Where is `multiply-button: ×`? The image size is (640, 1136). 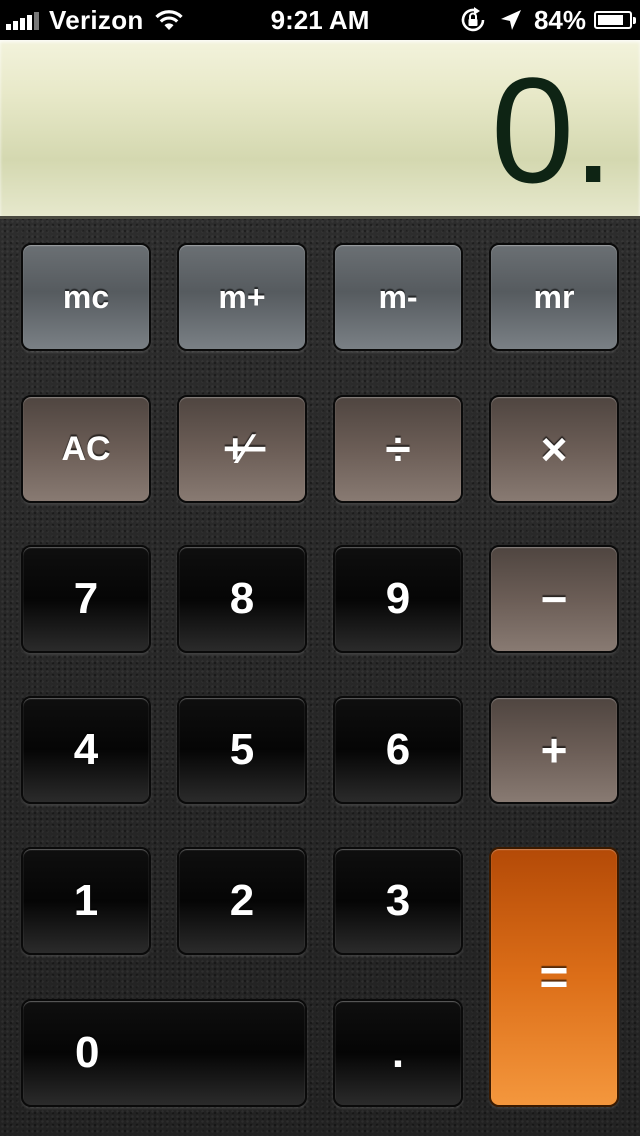
multiply-button: × is located at coordinates (554, 449).